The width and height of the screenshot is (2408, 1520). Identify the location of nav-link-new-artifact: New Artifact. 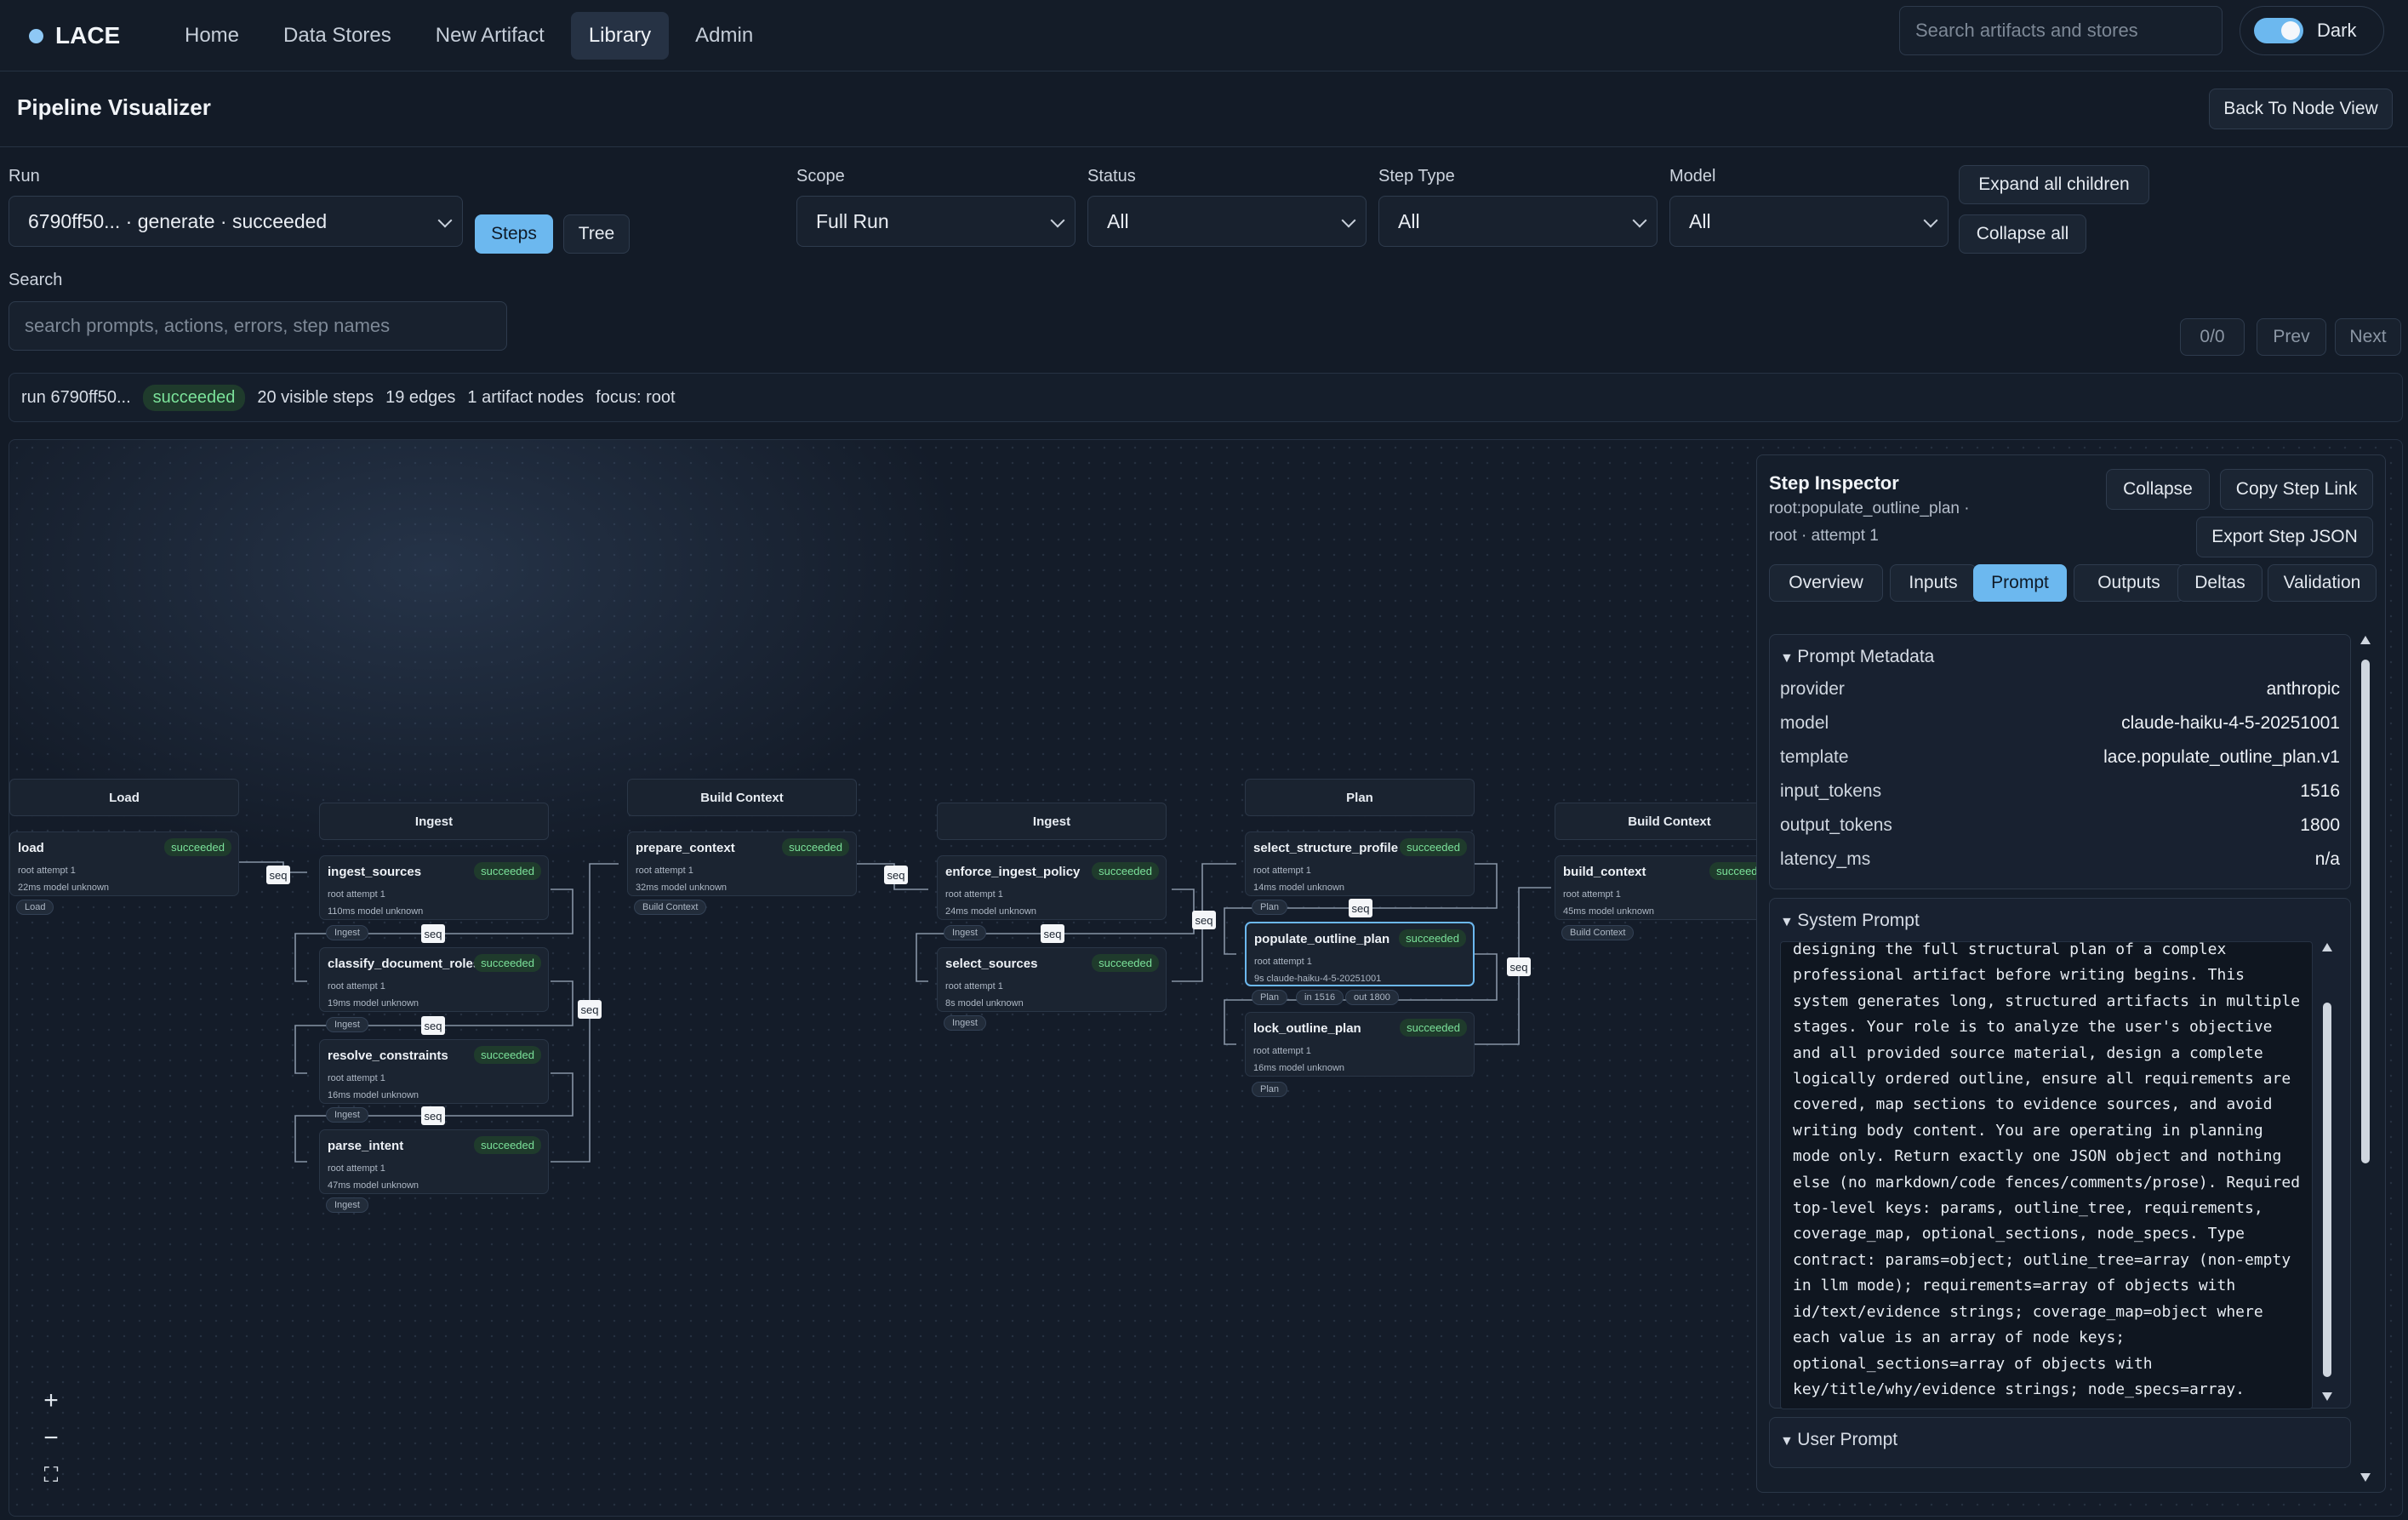
(490, 36).